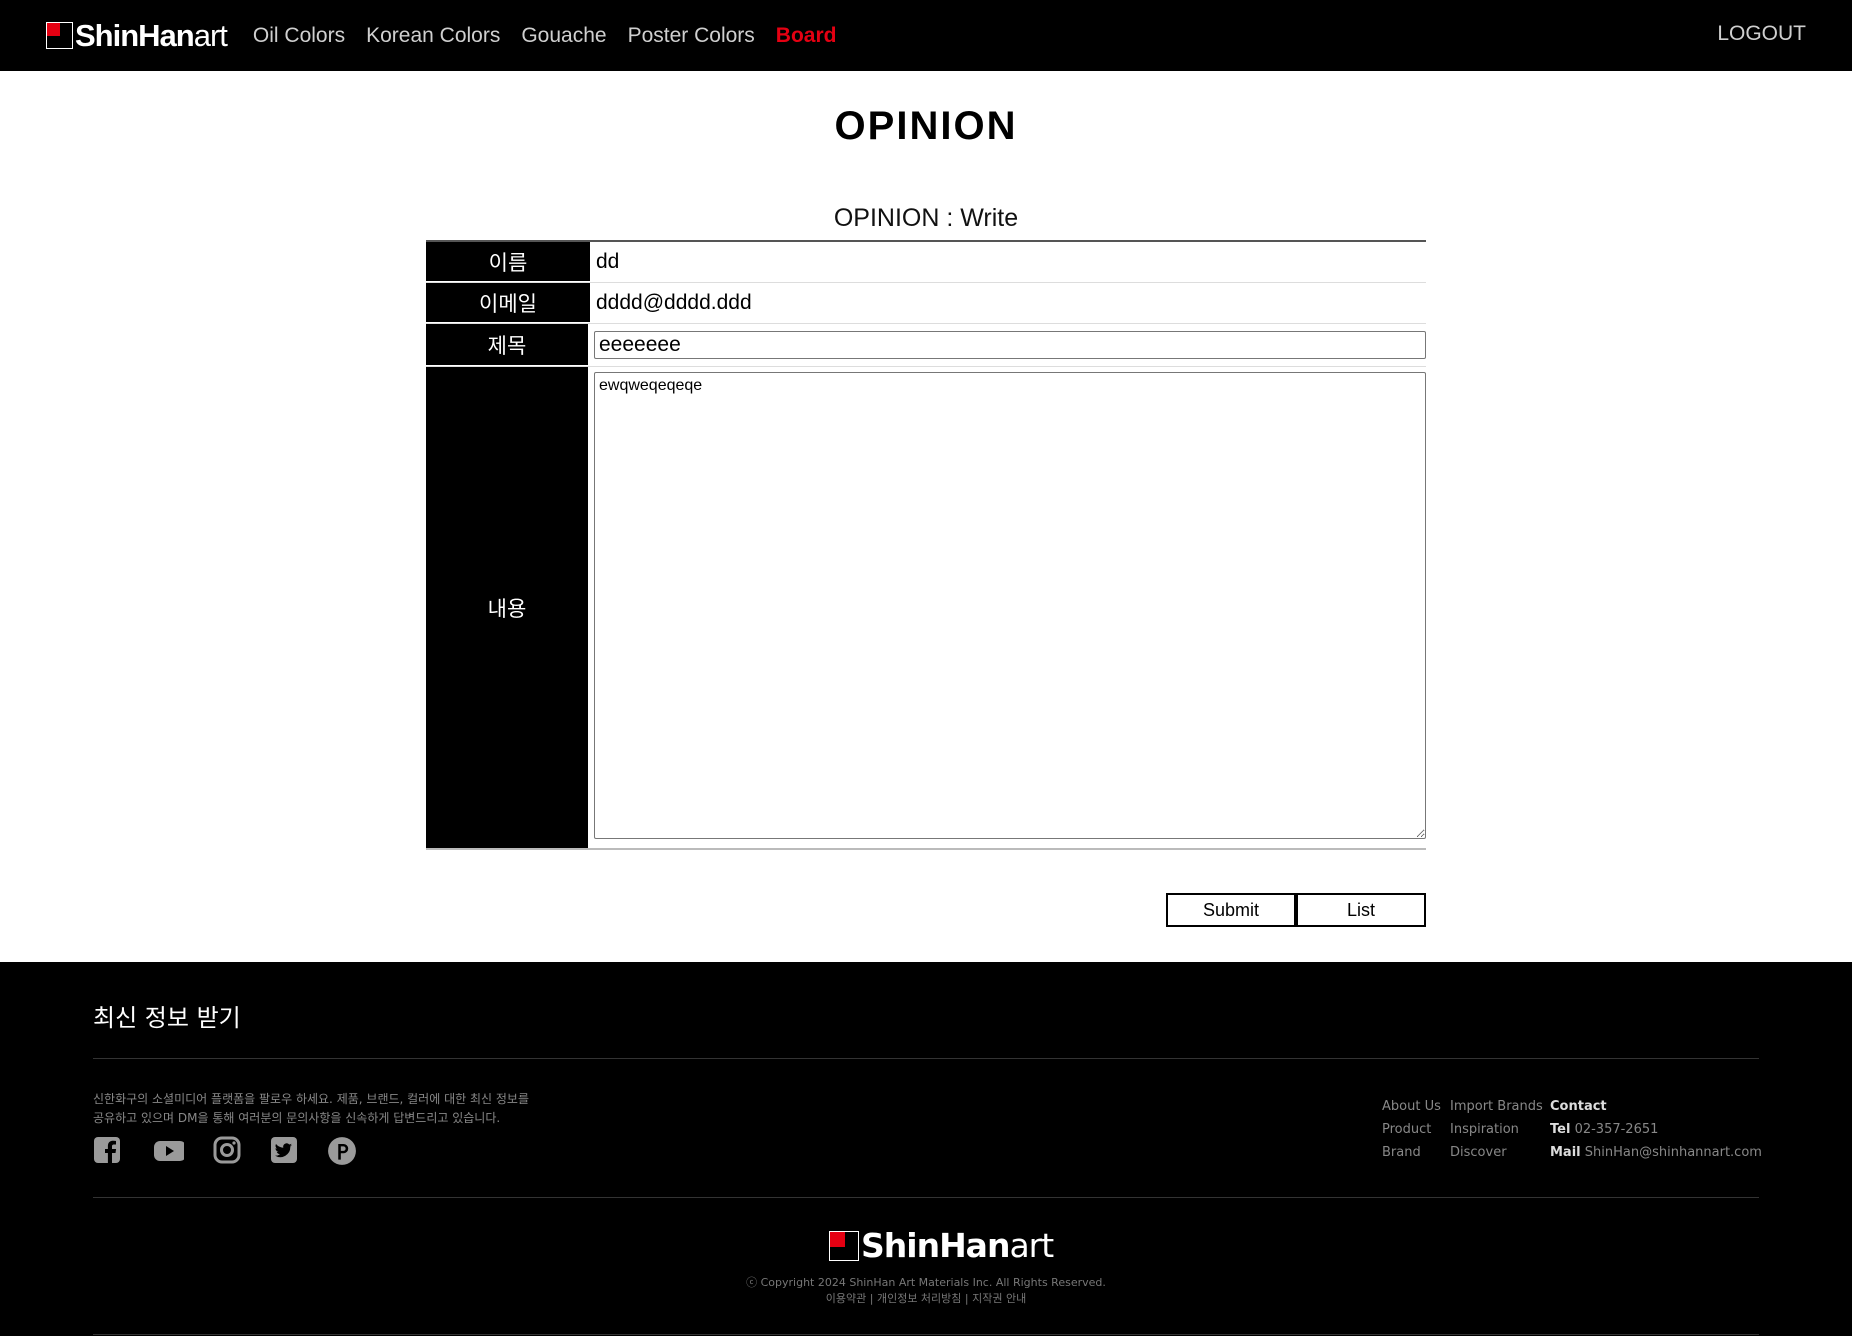  What do you see at coordinates (926, 126) in the screenshot?
I see `page-title: OPINION` at bounding box center [926, 126].